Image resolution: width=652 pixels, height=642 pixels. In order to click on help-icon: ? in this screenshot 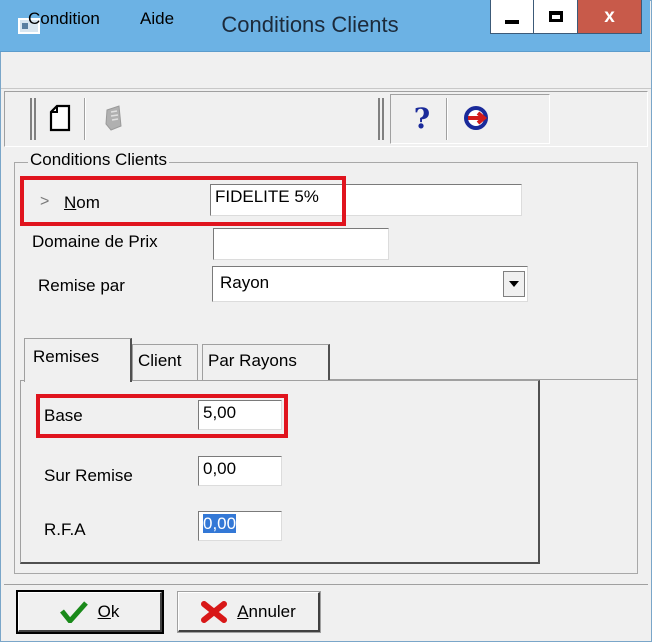, I will do `click(422, 118)`.